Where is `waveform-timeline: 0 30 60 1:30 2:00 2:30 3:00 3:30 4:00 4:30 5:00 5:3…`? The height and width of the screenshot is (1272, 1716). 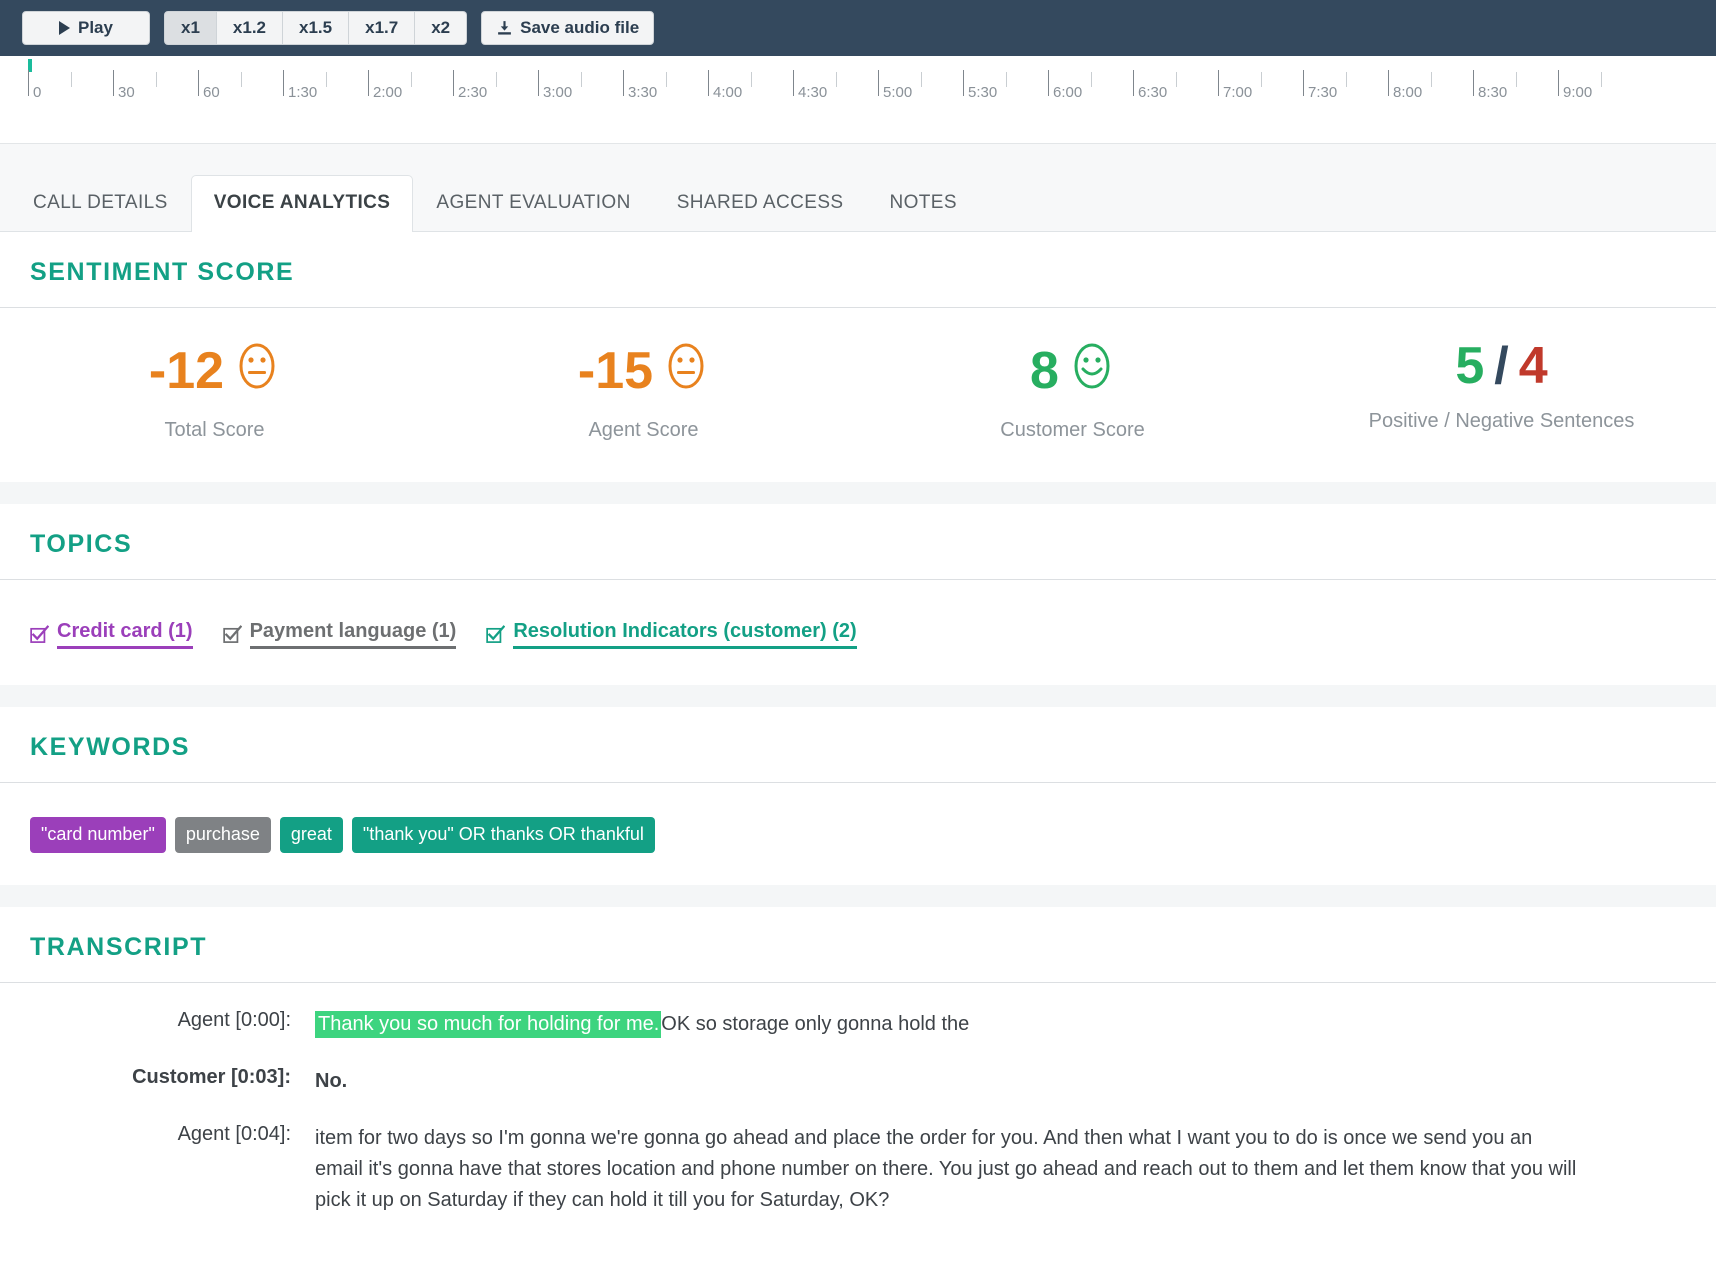
waveform-timeline: 0 30 60 1:30 2:00 2:30 3:00 3:30 4:00 4:30 5:00 5:3… is located at coordinates (858, 100).